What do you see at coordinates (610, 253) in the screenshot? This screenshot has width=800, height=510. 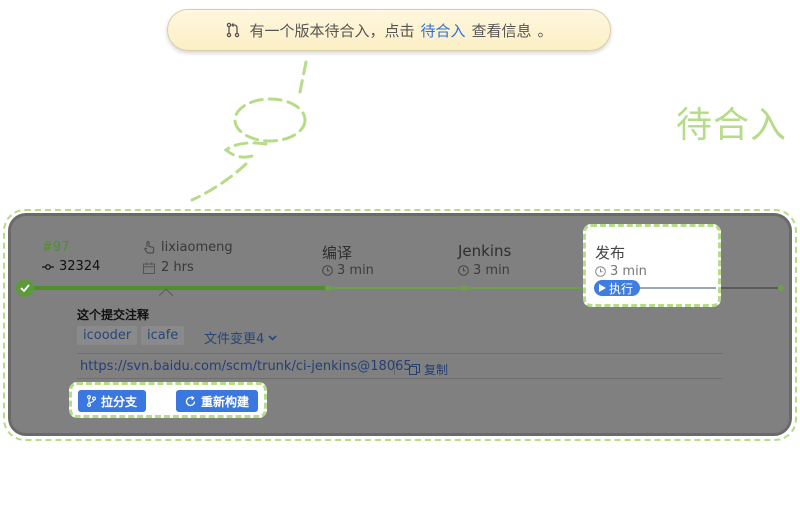 I see `stage-deploy-name: 发布` at bounding box center [610, 253].